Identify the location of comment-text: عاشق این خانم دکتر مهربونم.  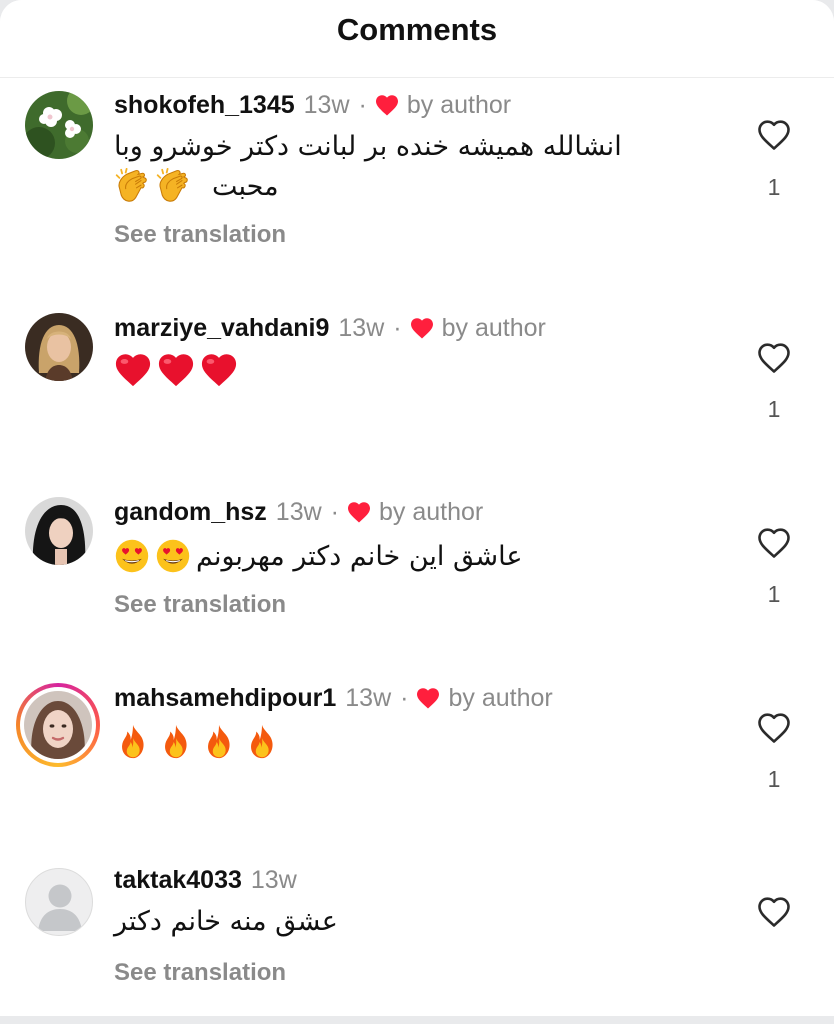
(359, 556).